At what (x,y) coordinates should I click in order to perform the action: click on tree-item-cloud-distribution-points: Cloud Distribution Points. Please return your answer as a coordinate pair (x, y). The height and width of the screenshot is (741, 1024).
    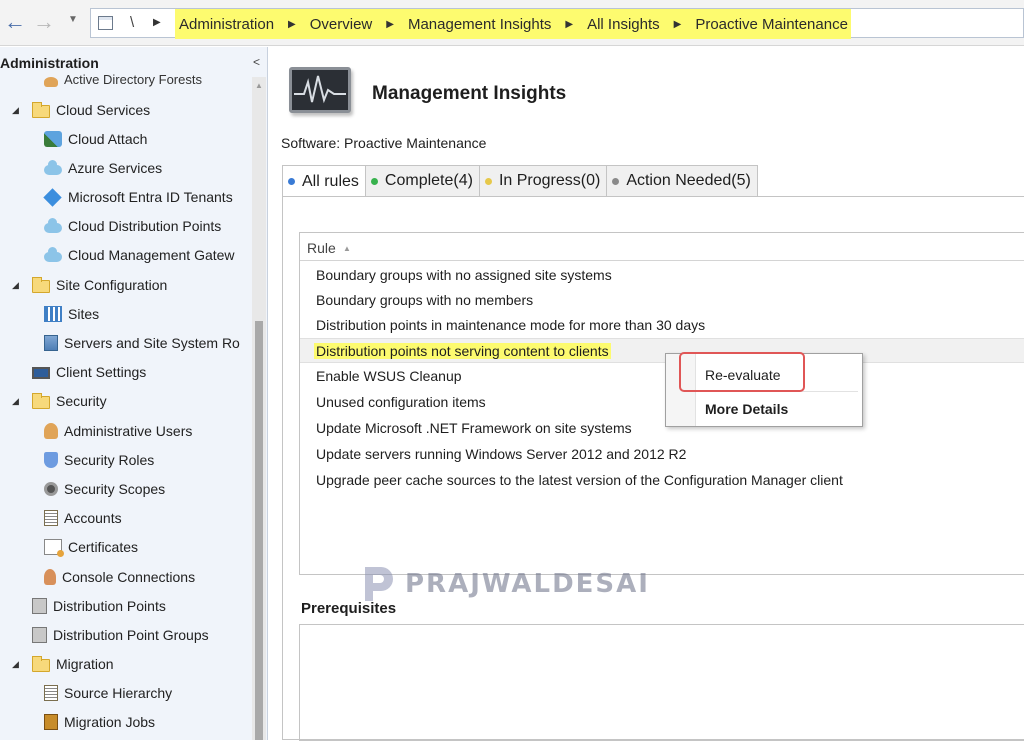
    Looking at the image, I should click on (132, 226).